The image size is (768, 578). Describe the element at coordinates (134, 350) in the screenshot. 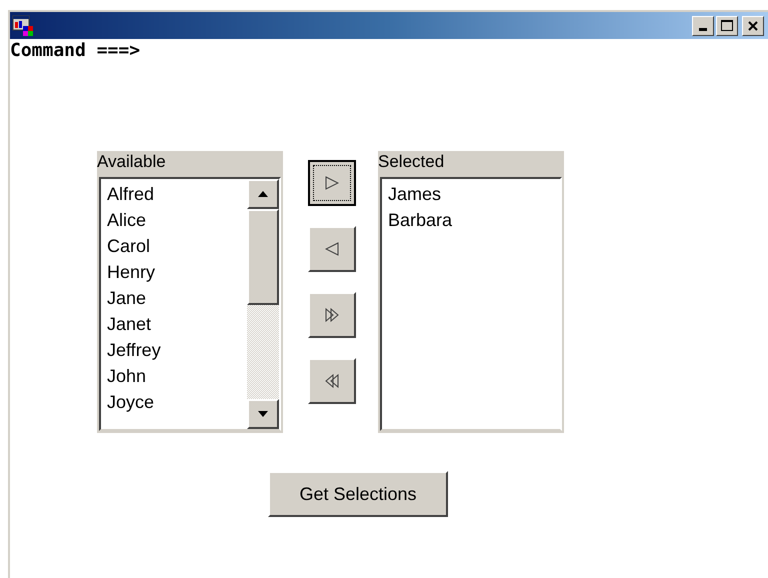

I see `list-item: Jeffrey` at that location.